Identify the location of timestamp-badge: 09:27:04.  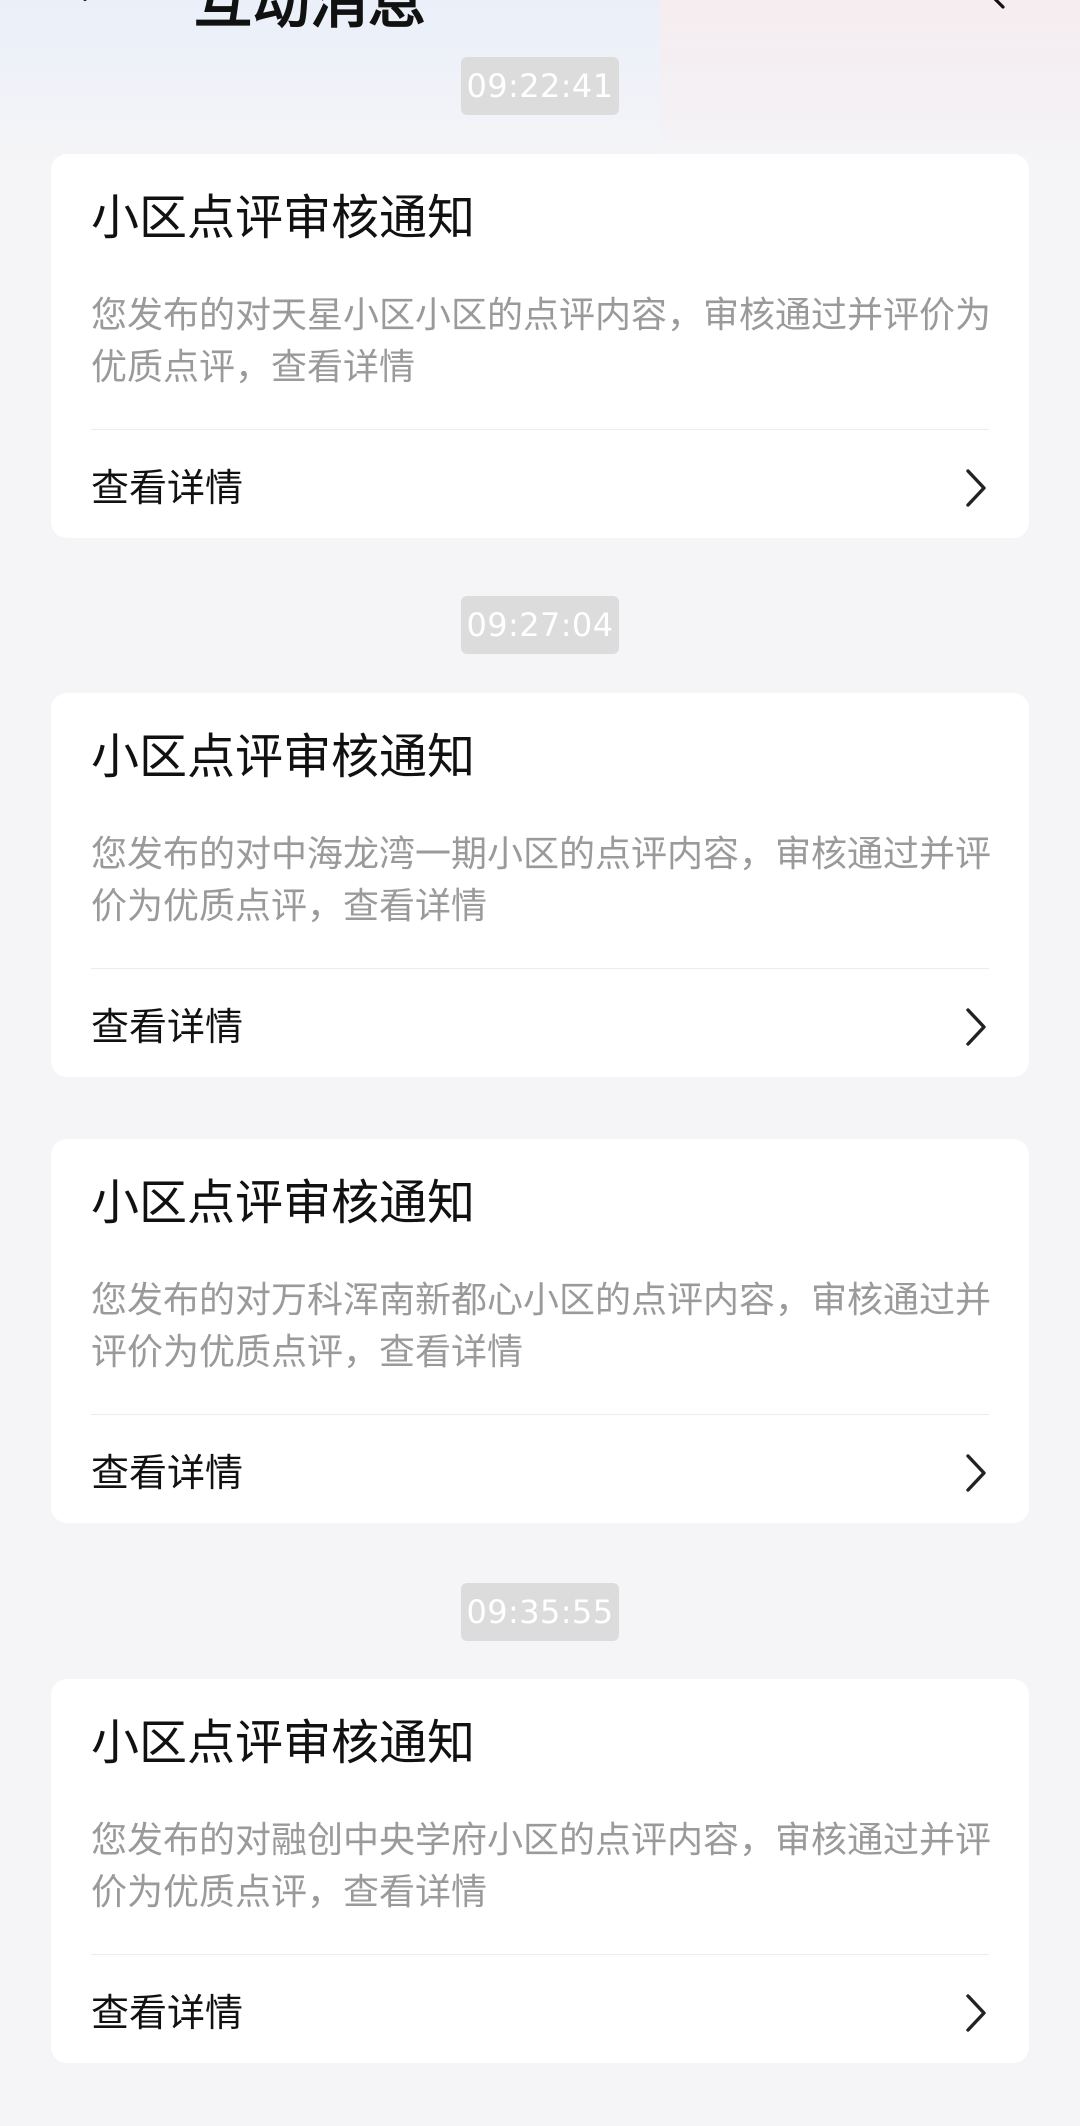
(540, 625).